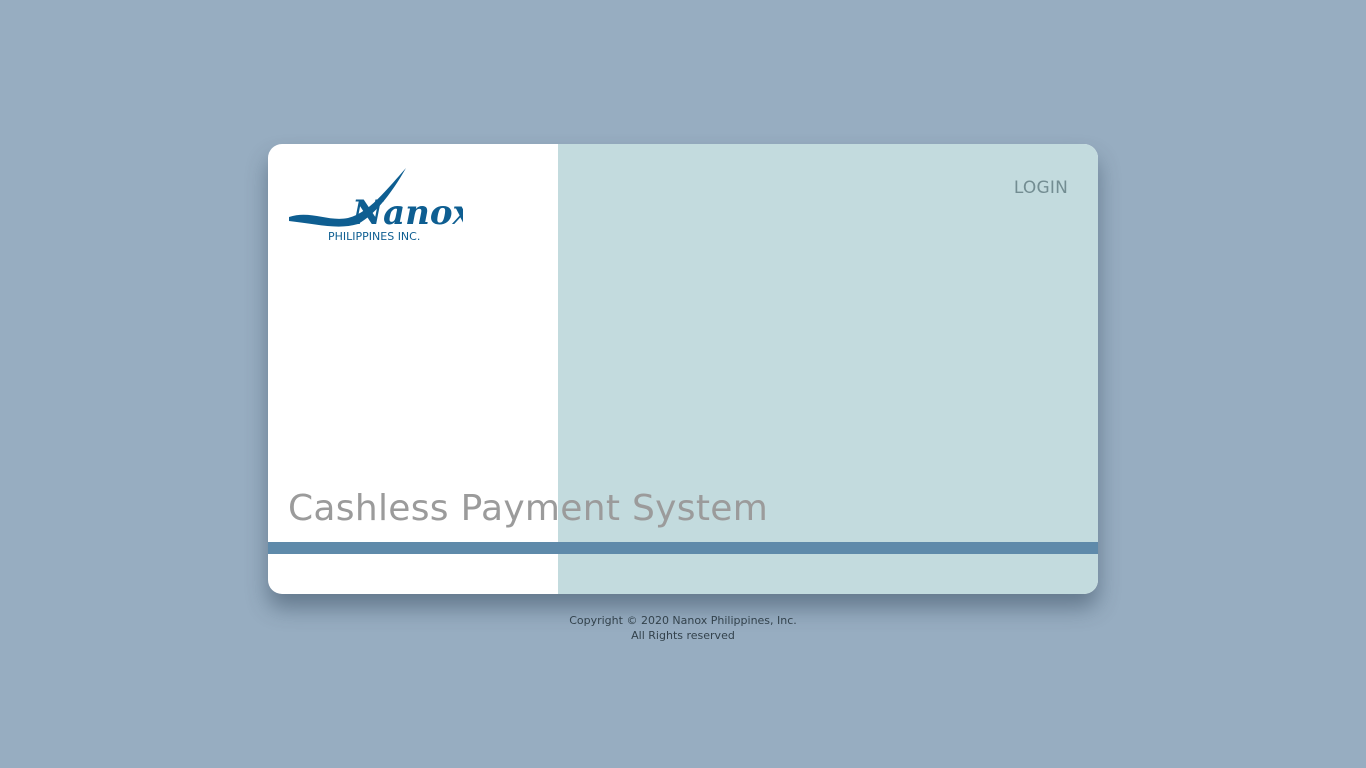  I want to click on nanox-logo: Nanox PHILIPPINES INC., so click(376, 205).